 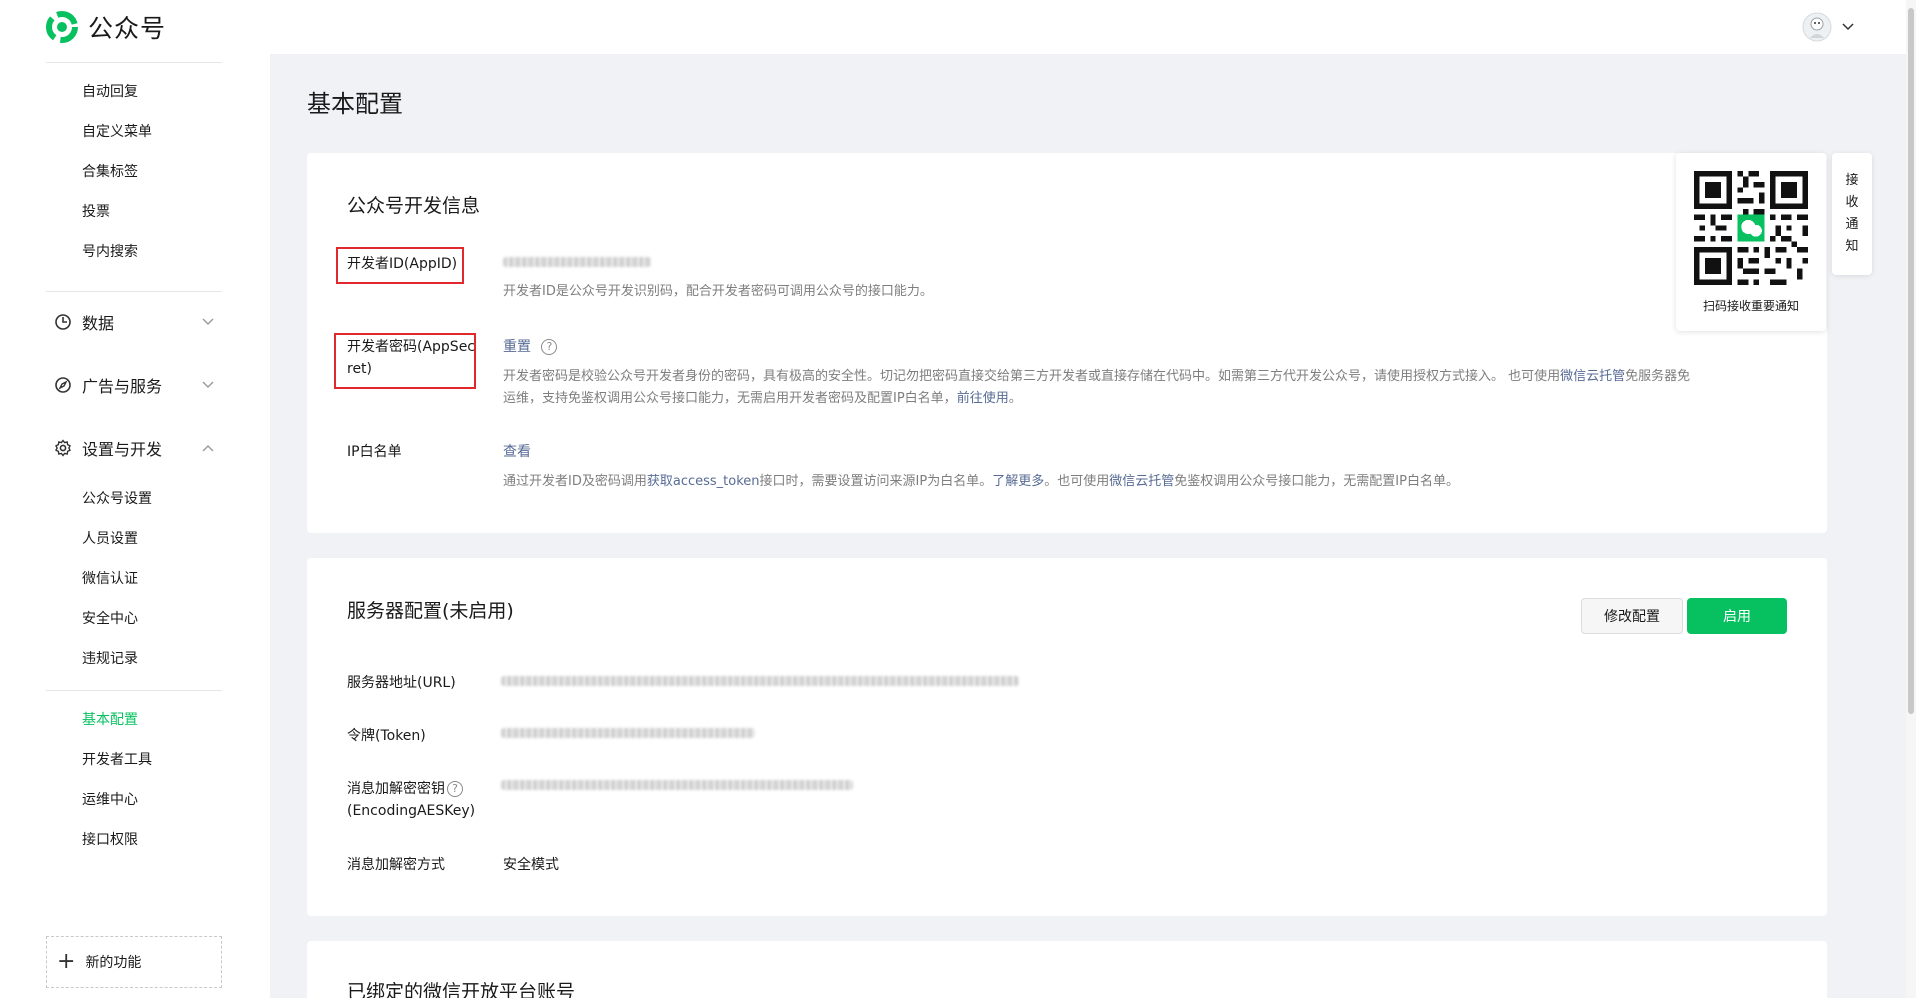 What do you see at coordinates (414, 206) in the screenshot?
I see `dev-info-title: 公众号开发信息` at bounding box center [414, 206].